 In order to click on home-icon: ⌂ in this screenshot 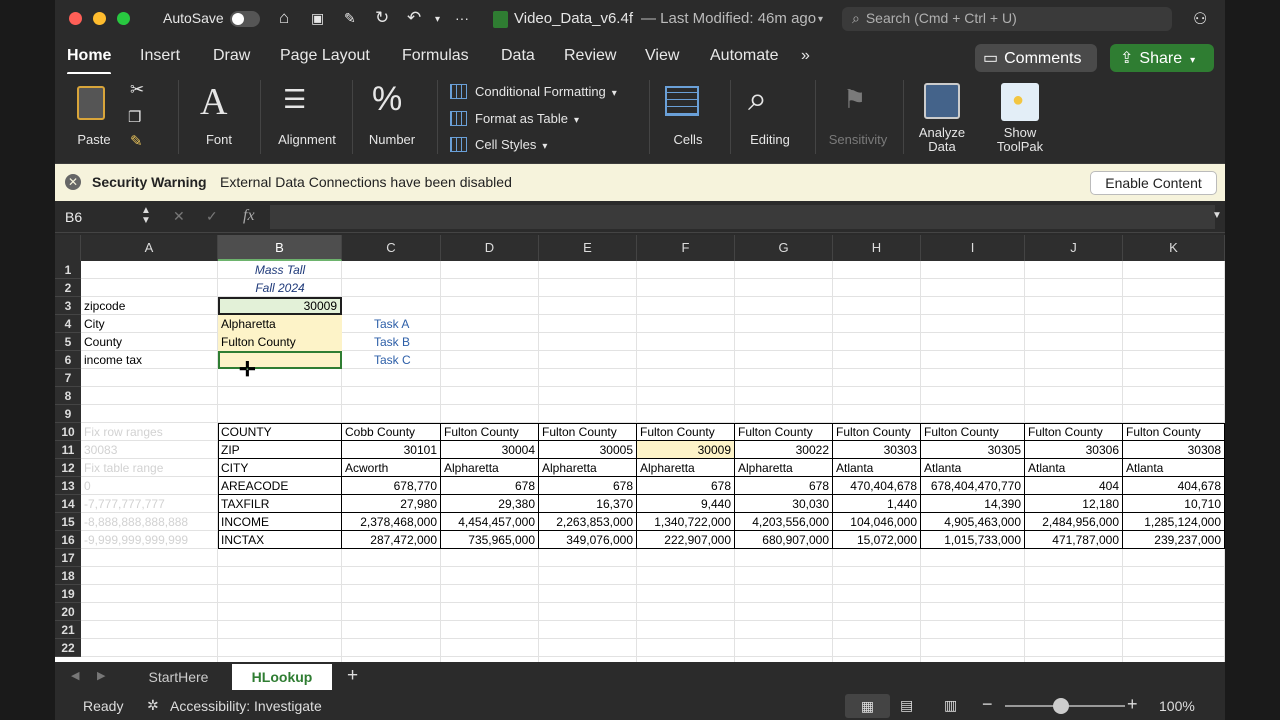, I will do `click(284, 18)`.